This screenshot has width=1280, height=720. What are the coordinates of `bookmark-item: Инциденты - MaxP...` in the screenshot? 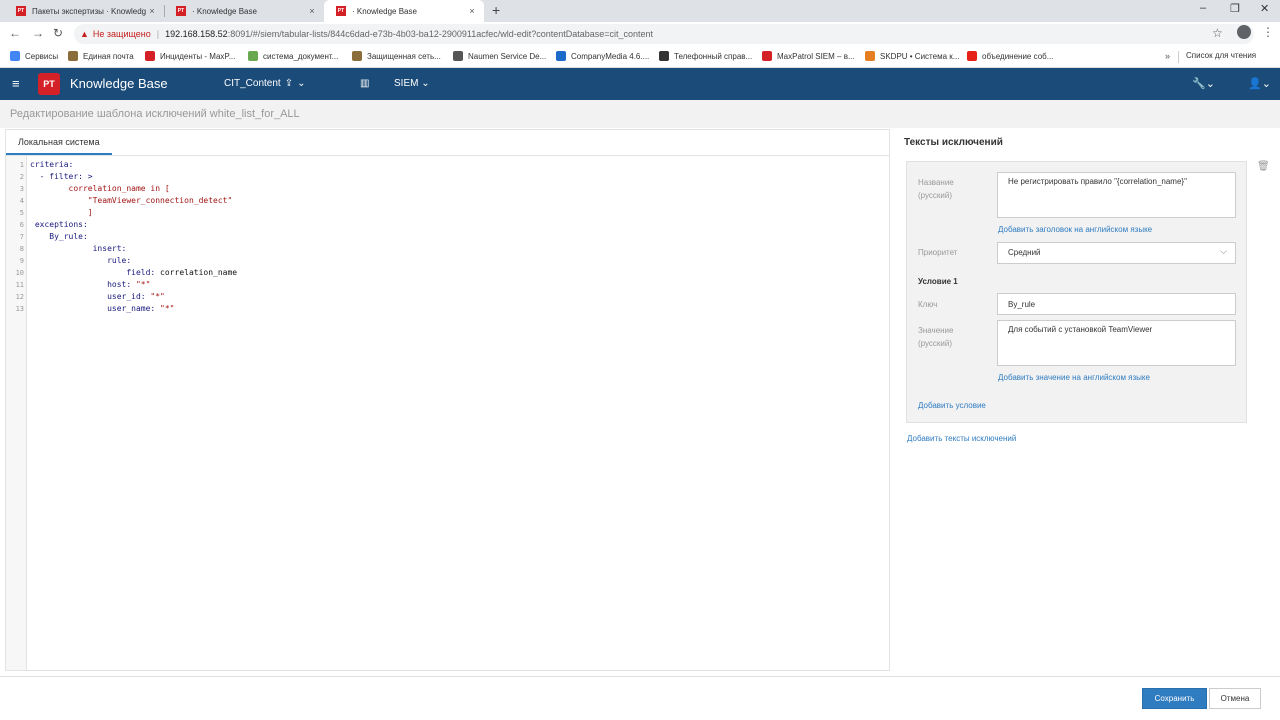 It's located at (190, 56).